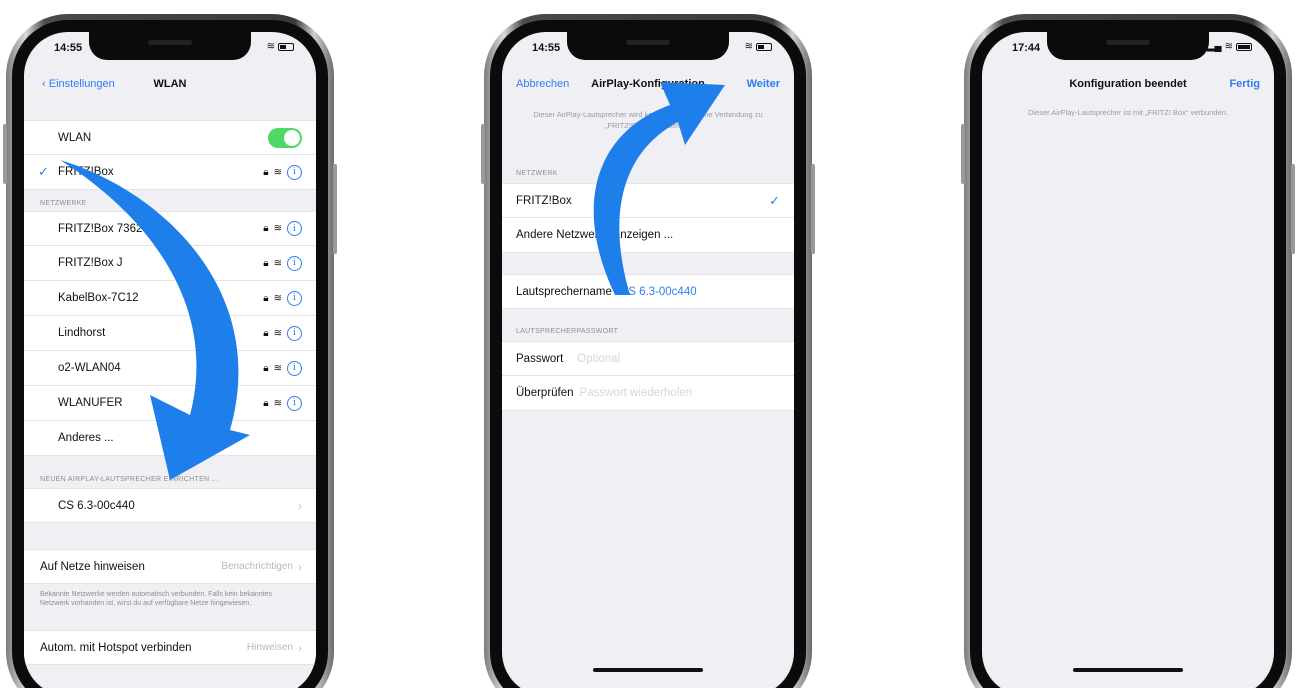 The image size is (1298, 688). I want to click on airplay-device-row: CS 6.3-00c440 ›, so click(170, 505).